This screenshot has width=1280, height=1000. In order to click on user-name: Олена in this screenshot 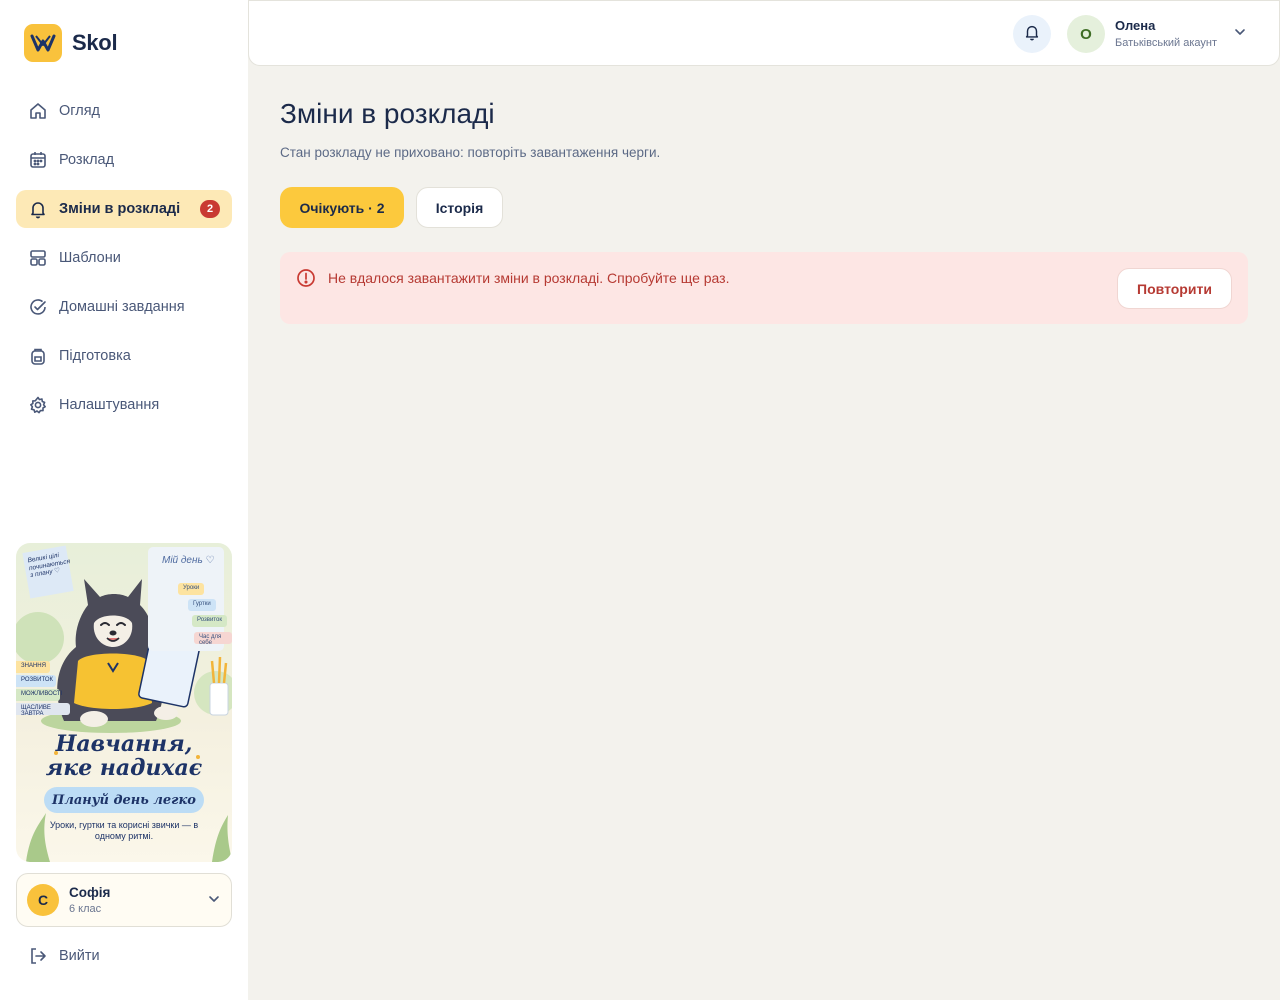, I will do `click(1135, 25)`.